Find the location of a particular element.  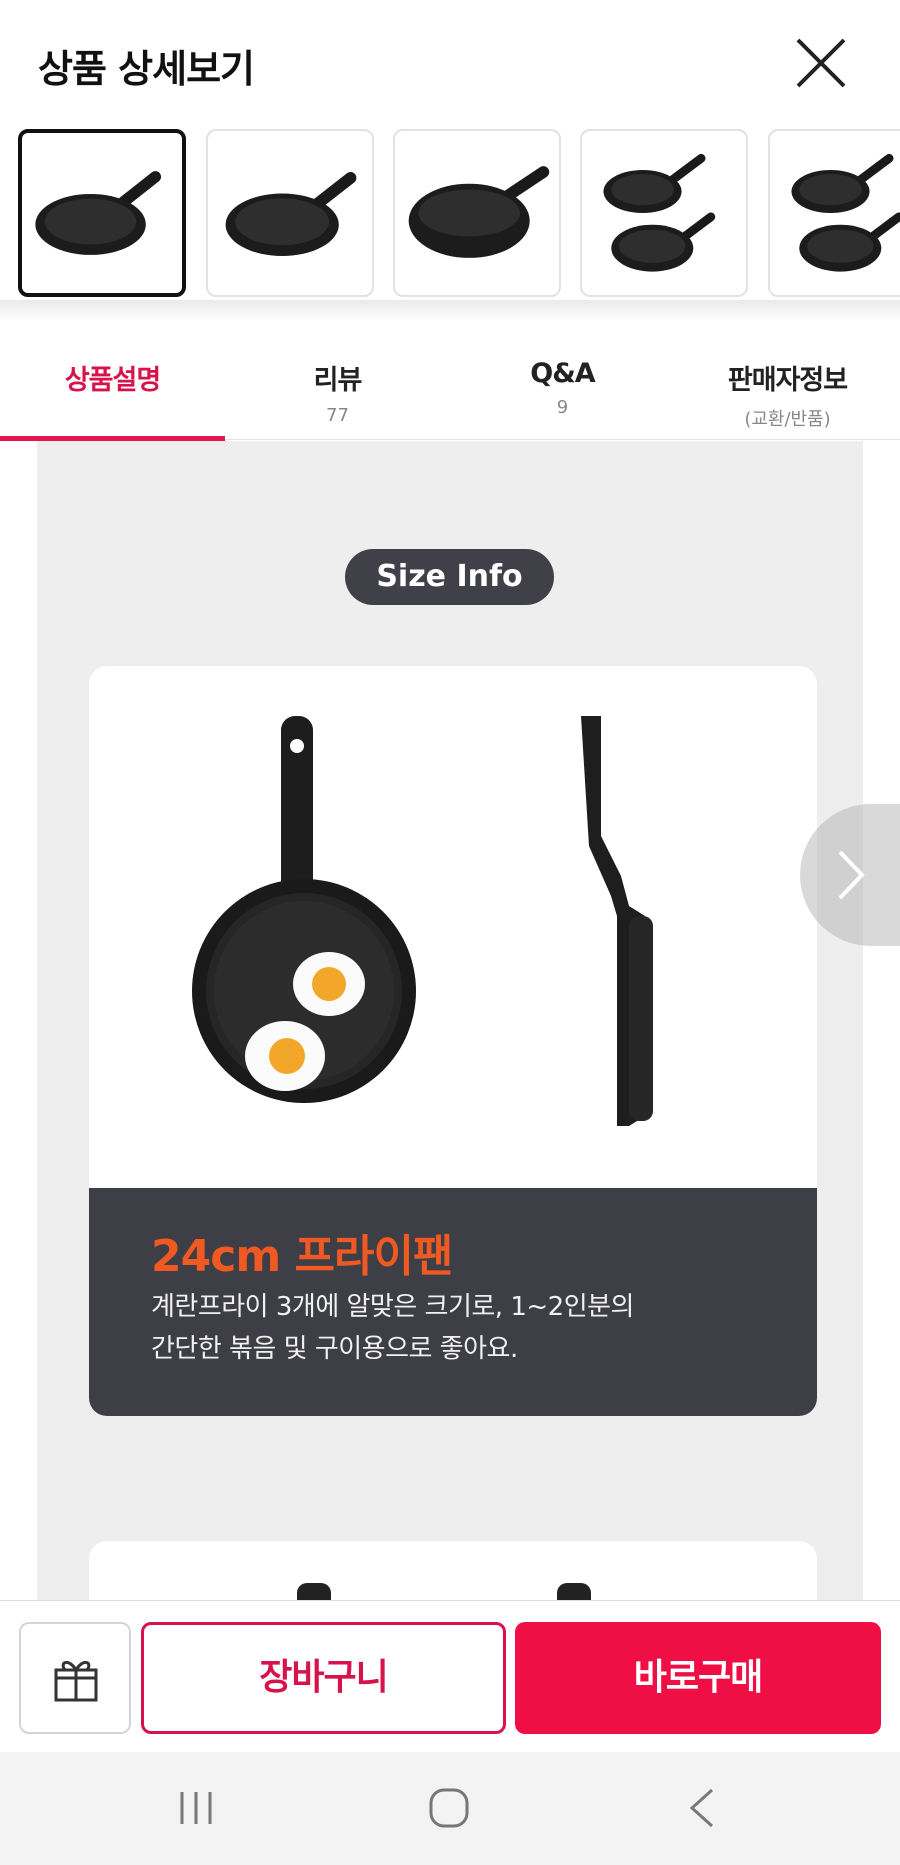

gift-button is located at coordinates (75, 1678).